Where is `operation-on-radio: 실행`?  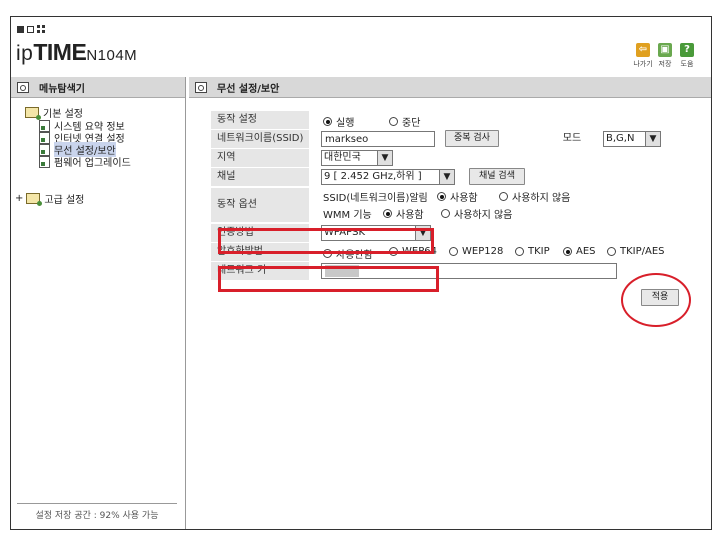 operation-on-radio: 실행 is located at coordinates (338, 121).